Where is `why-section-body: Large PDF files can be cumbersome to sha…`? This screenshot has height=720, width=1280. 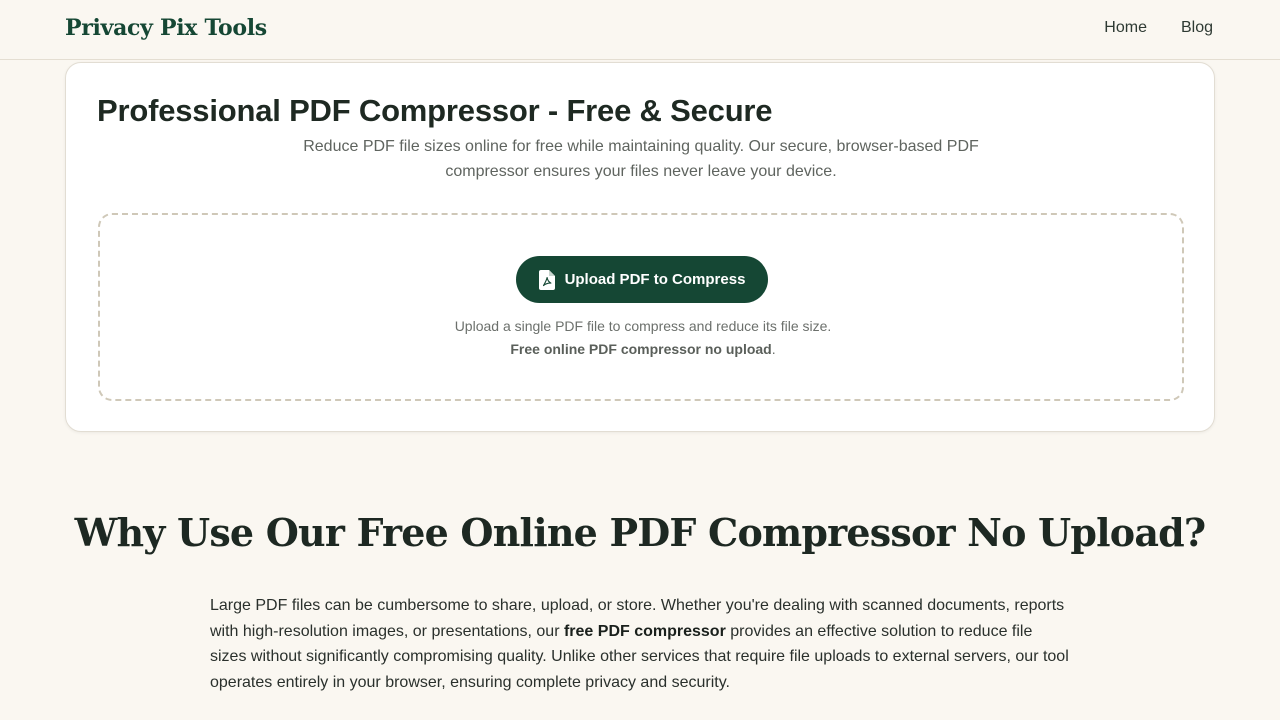
why-section-body: Large PDF files can be cumbersome to sha… is located at coordinates (640, 644).